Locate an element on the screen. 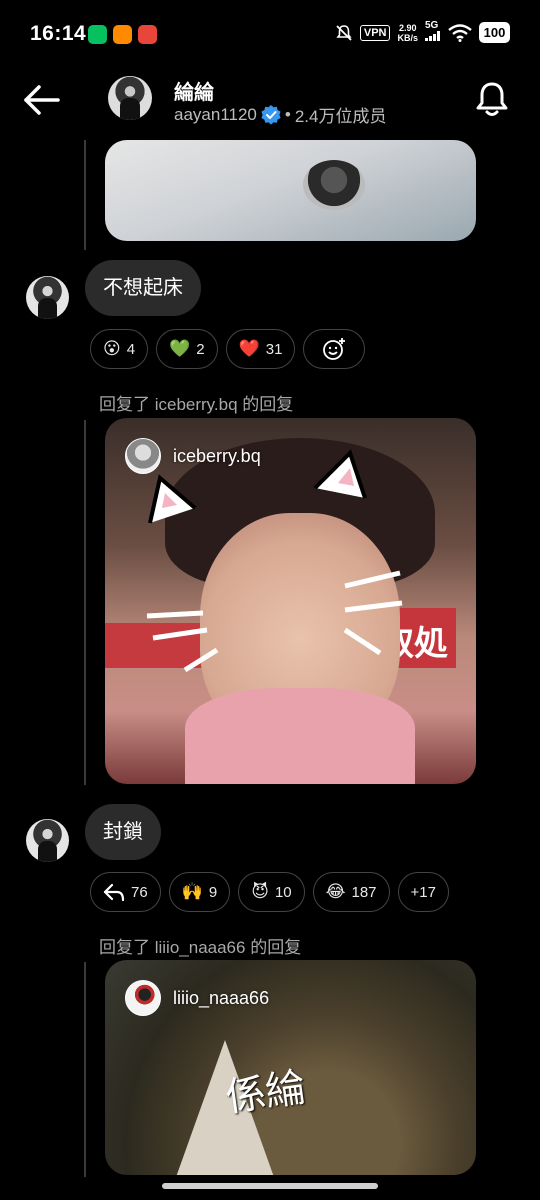 This screenshot has height=1200, width=540. verified-badge-icon is located at coordinates (271, 114).